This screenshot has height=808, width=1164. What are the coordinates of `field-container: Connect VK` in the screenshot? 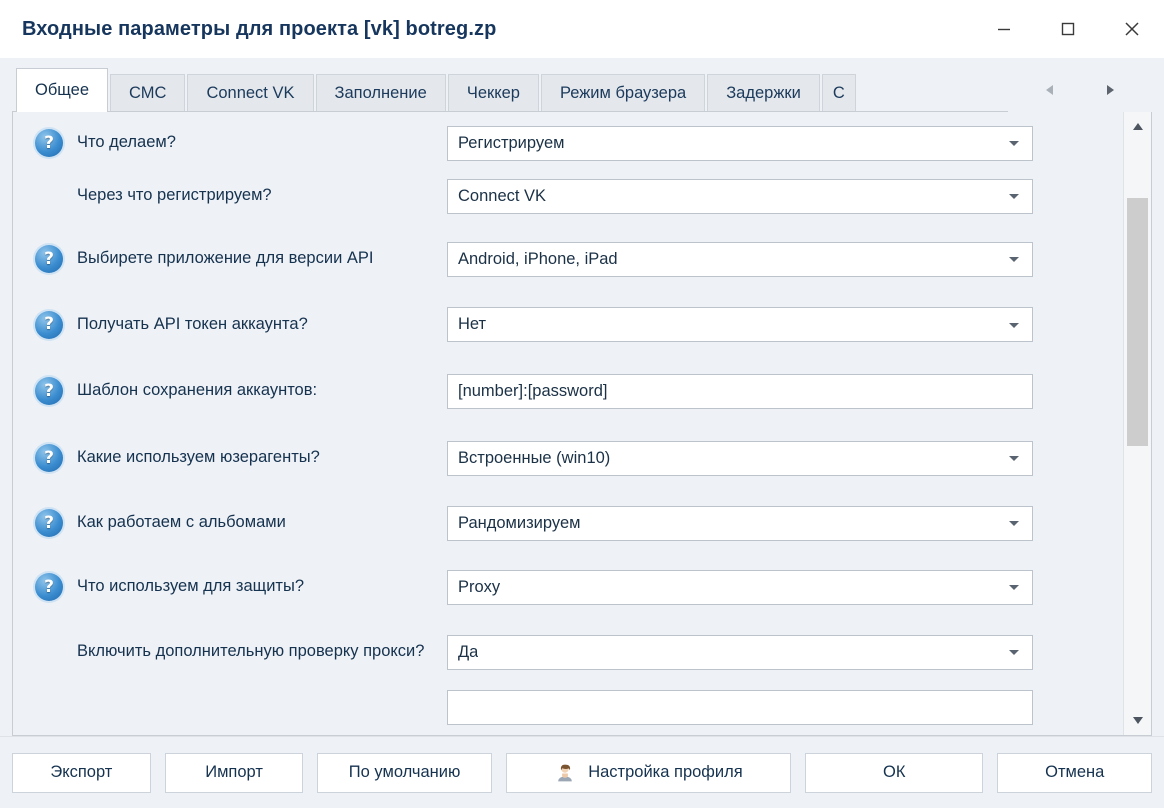 It's located at (740, 196).